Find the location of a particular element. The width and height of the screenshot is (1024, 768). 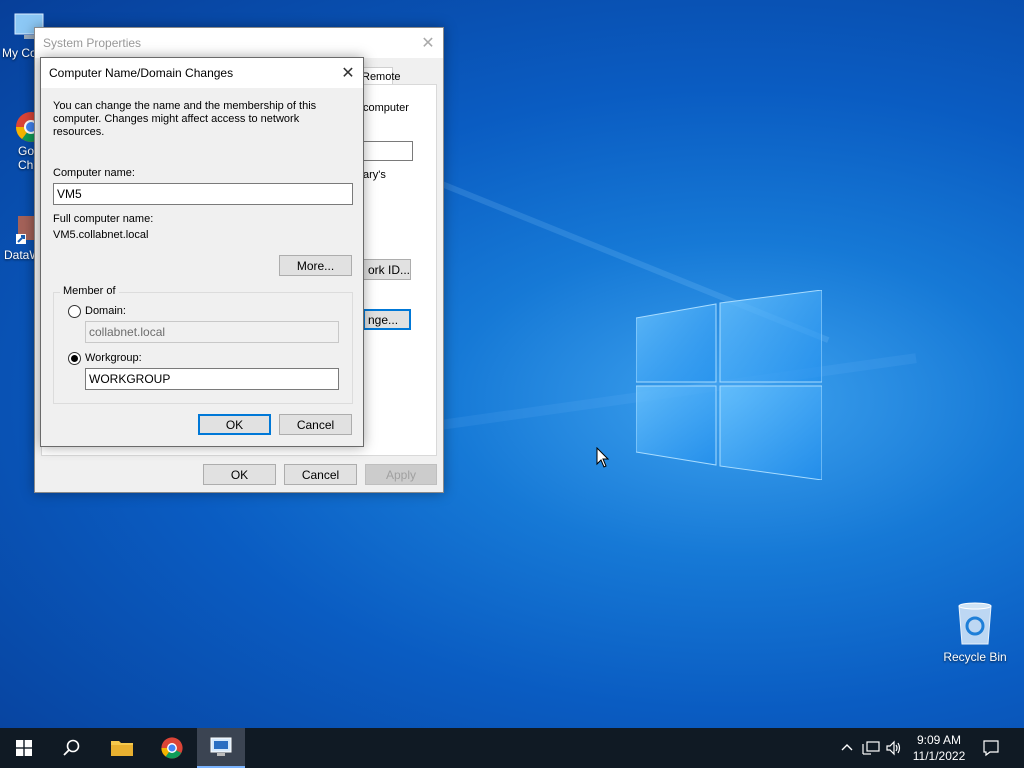

folder-icon is located at coordinates (122, 748).